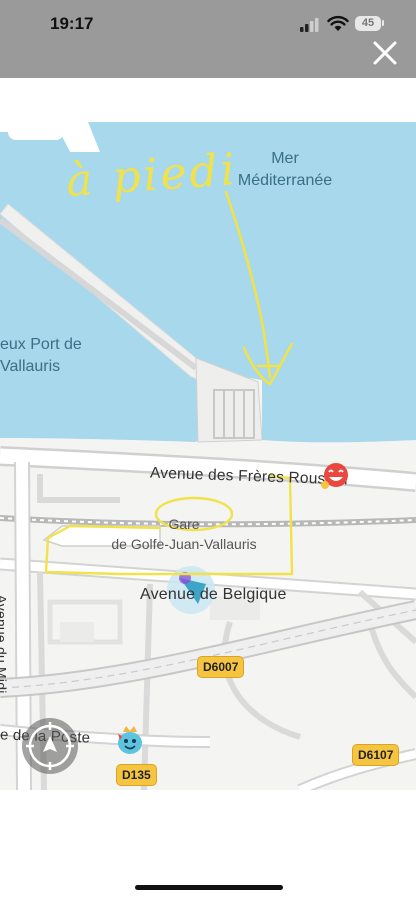  I want to click on station-label: Gare de Golfe-Juan-Vallauris, so click(184, 534).